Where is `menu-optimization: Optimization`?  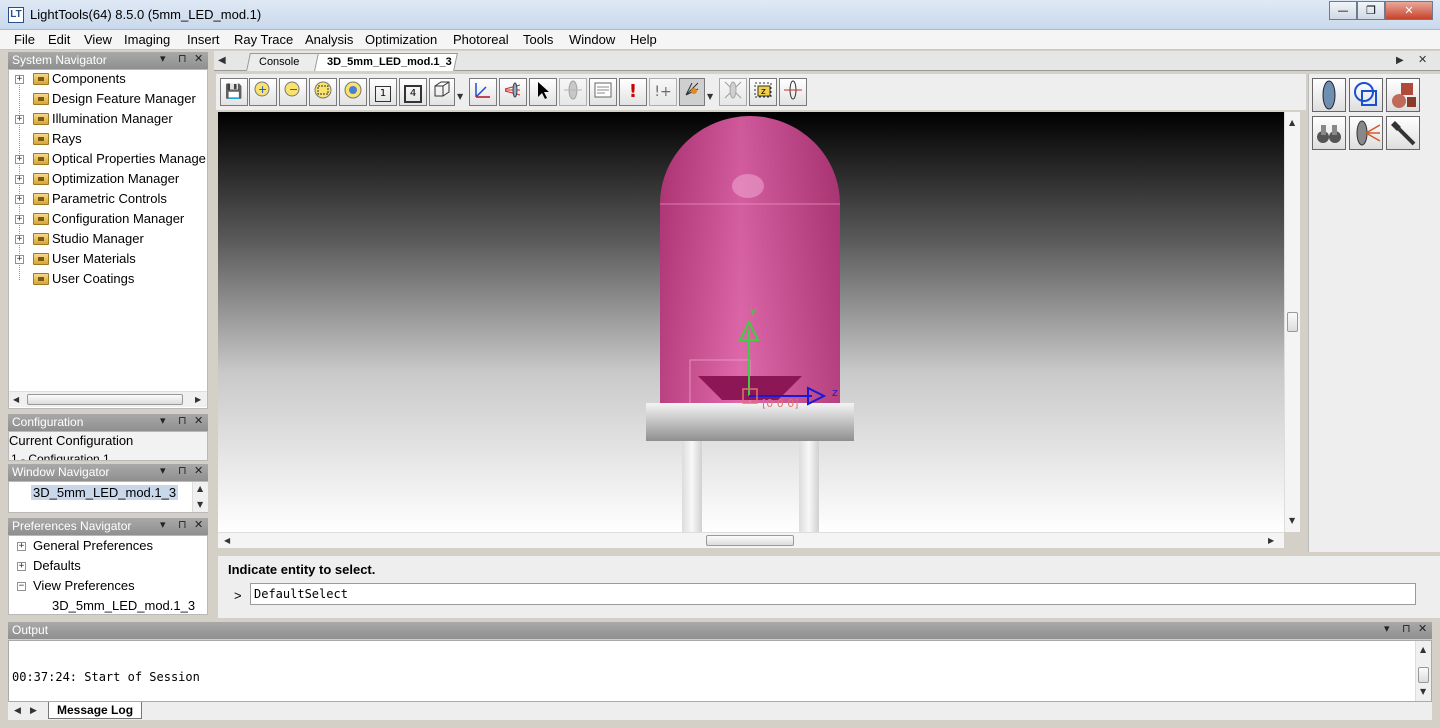
menu-optimization: Optimization is located at coordinates (401, 39).